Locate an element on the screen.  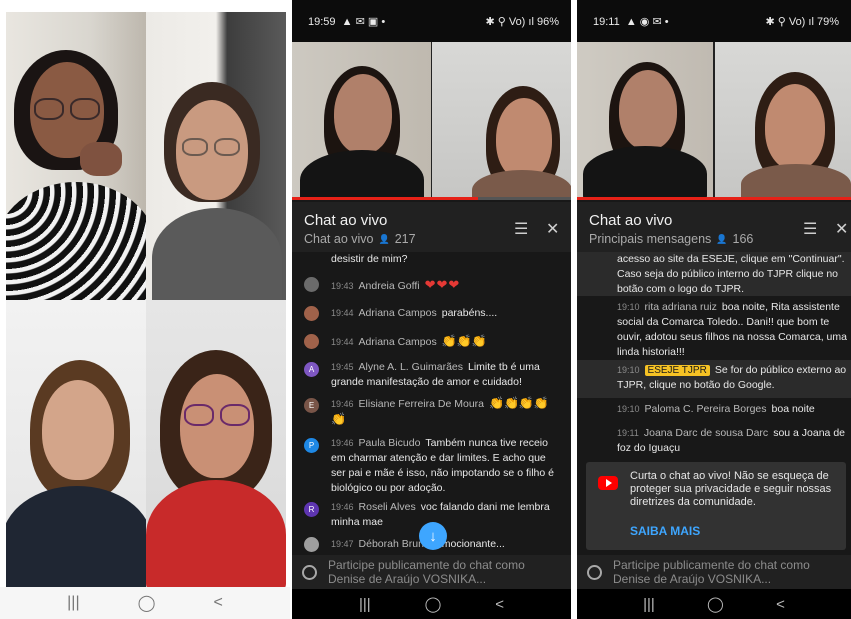
message-text: desistir de mim? is located at coordinates (369, 259).